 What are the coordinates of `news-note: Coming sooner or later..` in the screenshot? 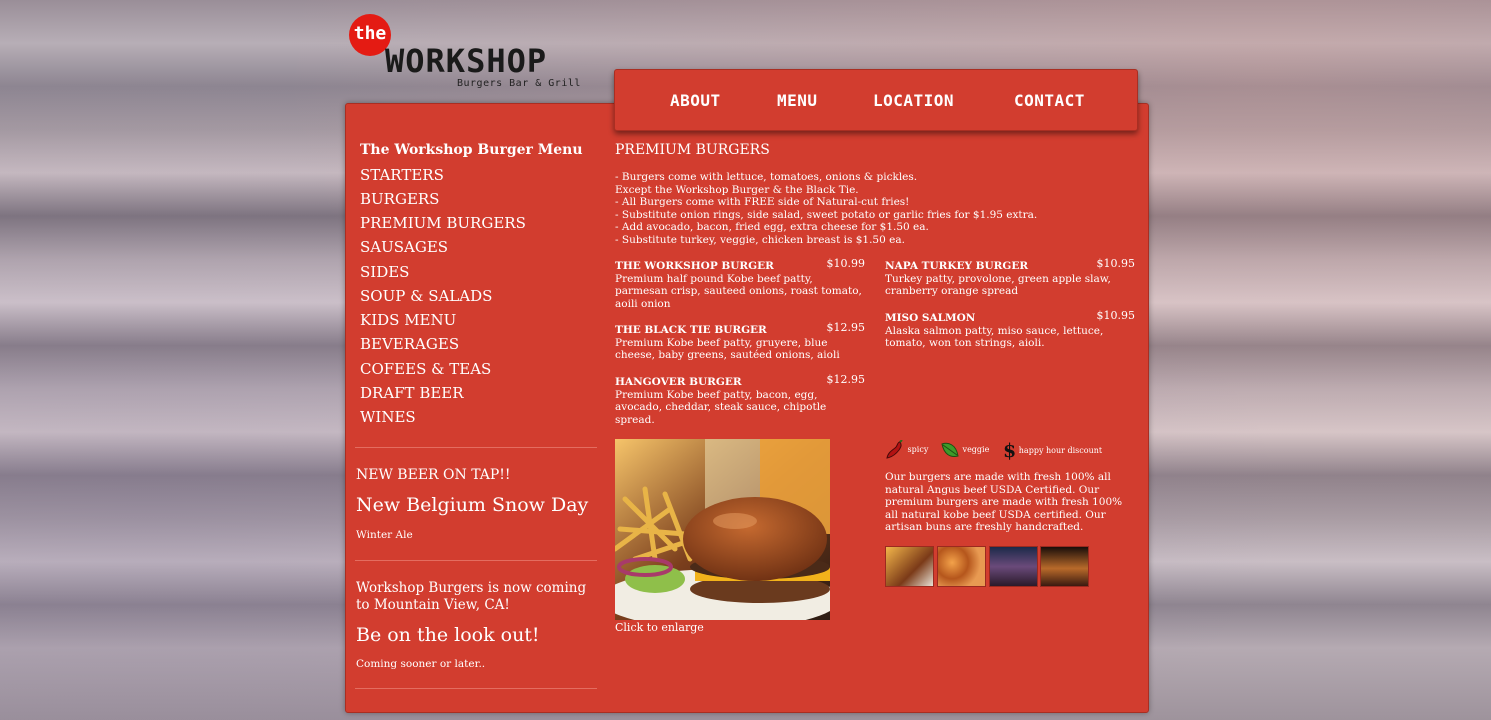 It's located at (421, 664).